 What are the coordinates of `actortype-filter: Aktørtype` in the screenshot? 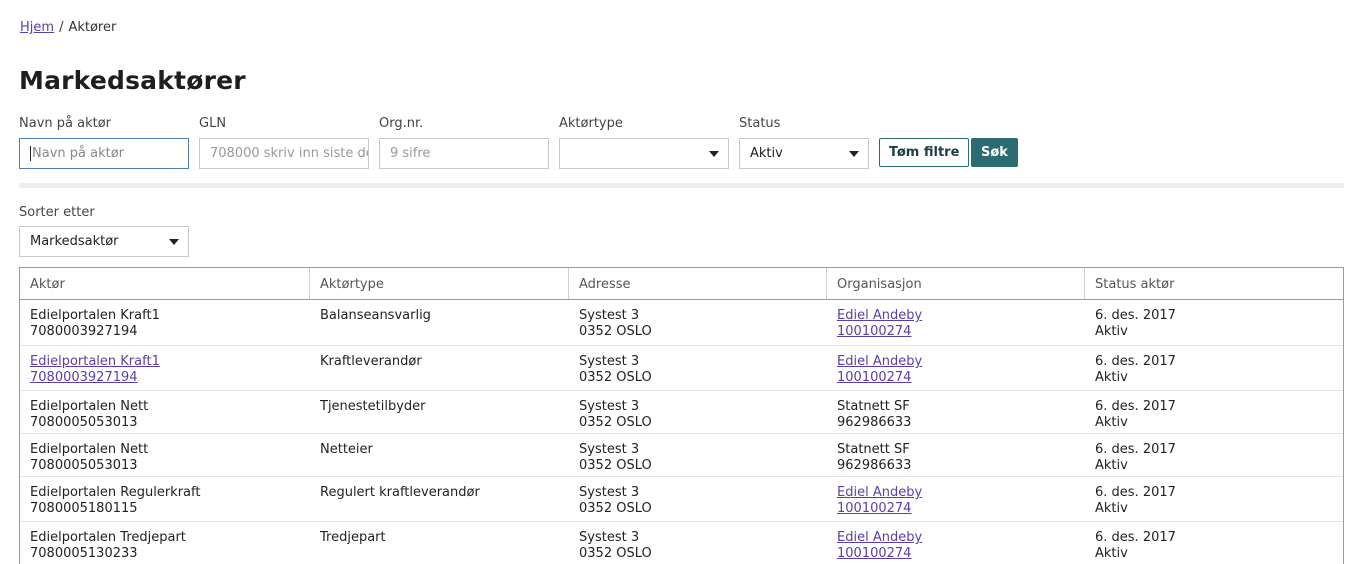 It's located at (644, 142).